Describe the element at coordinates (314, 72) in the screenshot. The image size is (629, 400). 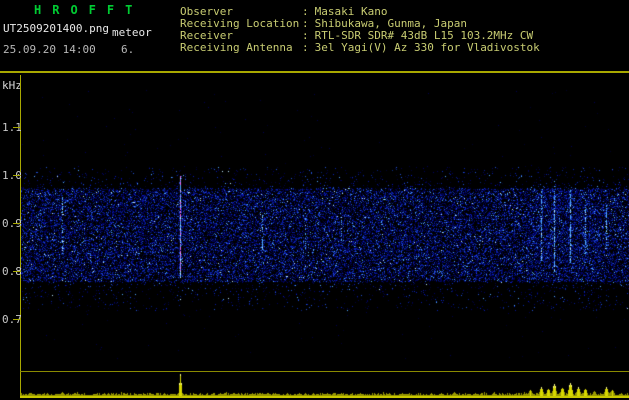
I see `header-separator-line` at that location.